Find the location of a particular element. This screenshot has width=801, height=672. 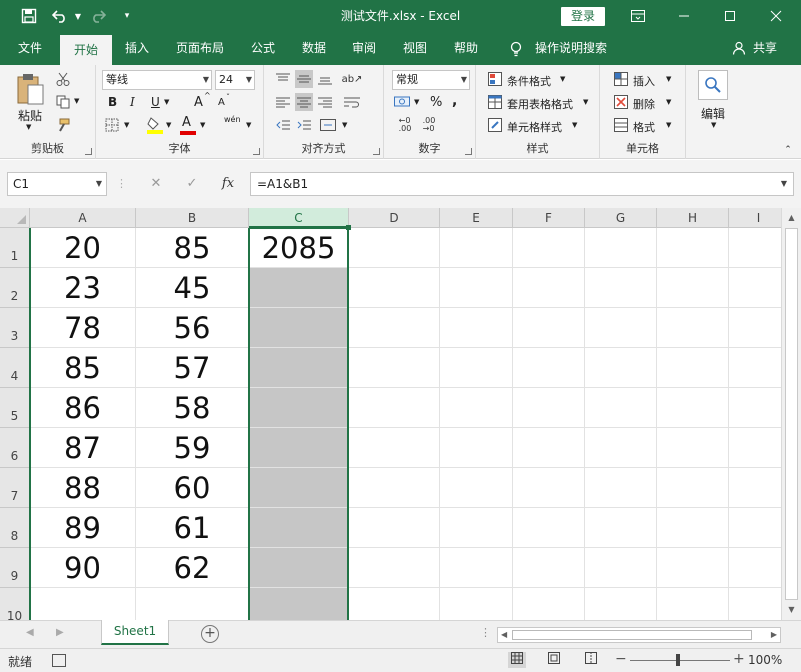

cell-a1: 20 is located at coordinates (83, 248).